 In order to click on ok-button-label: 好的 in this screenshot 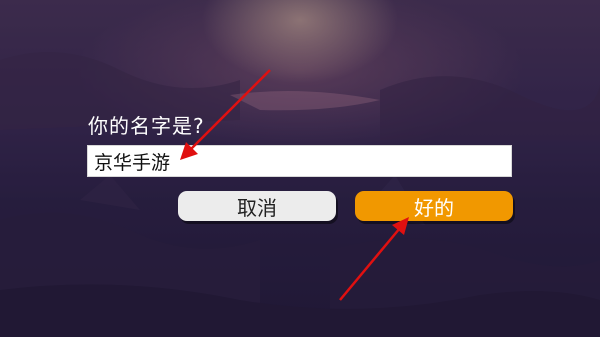, I will do `click(434, 207)`.